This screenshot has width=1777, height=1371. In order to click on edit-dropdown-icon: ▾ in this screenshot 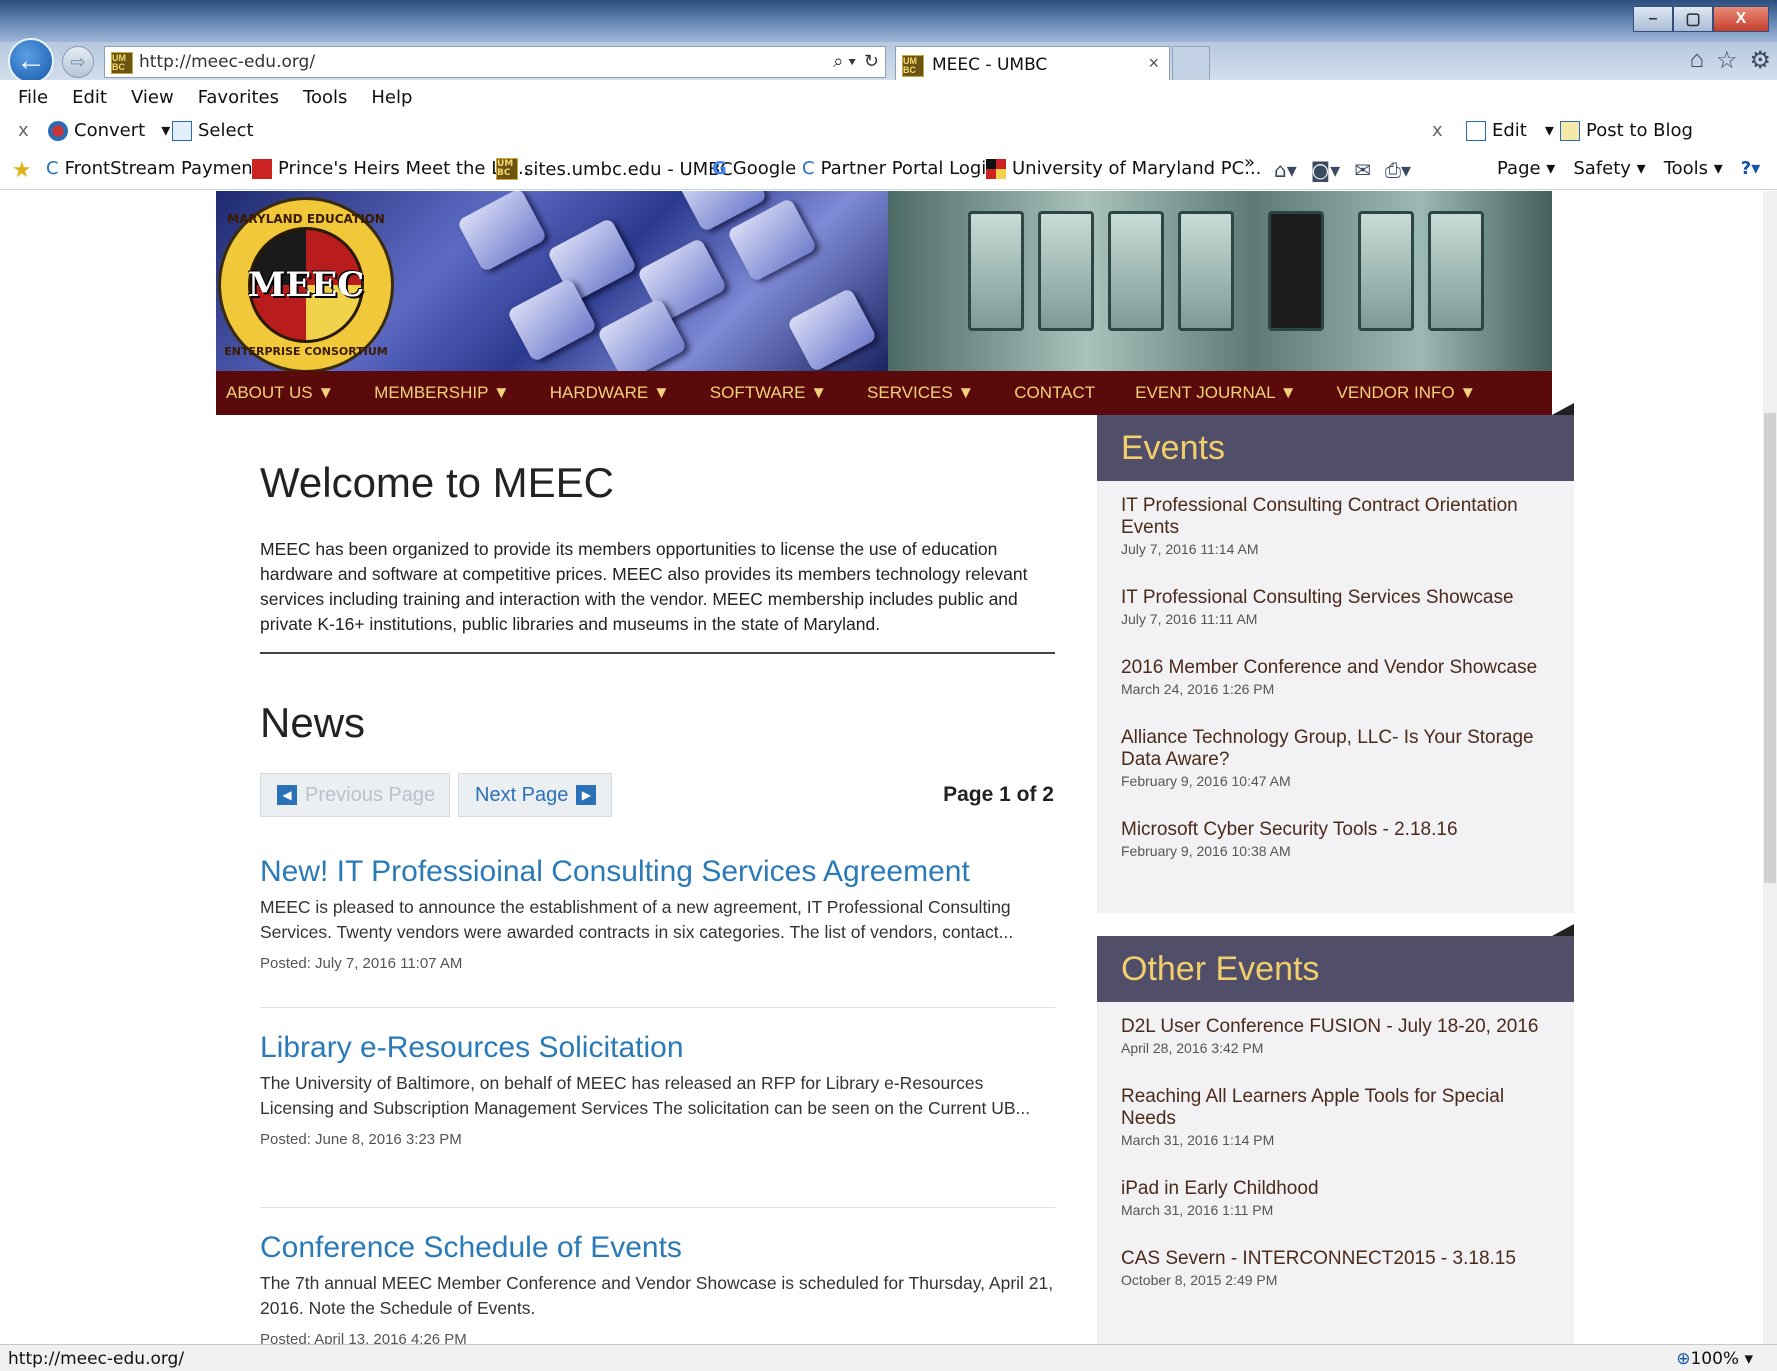, I will do `click(1549, 130)`.